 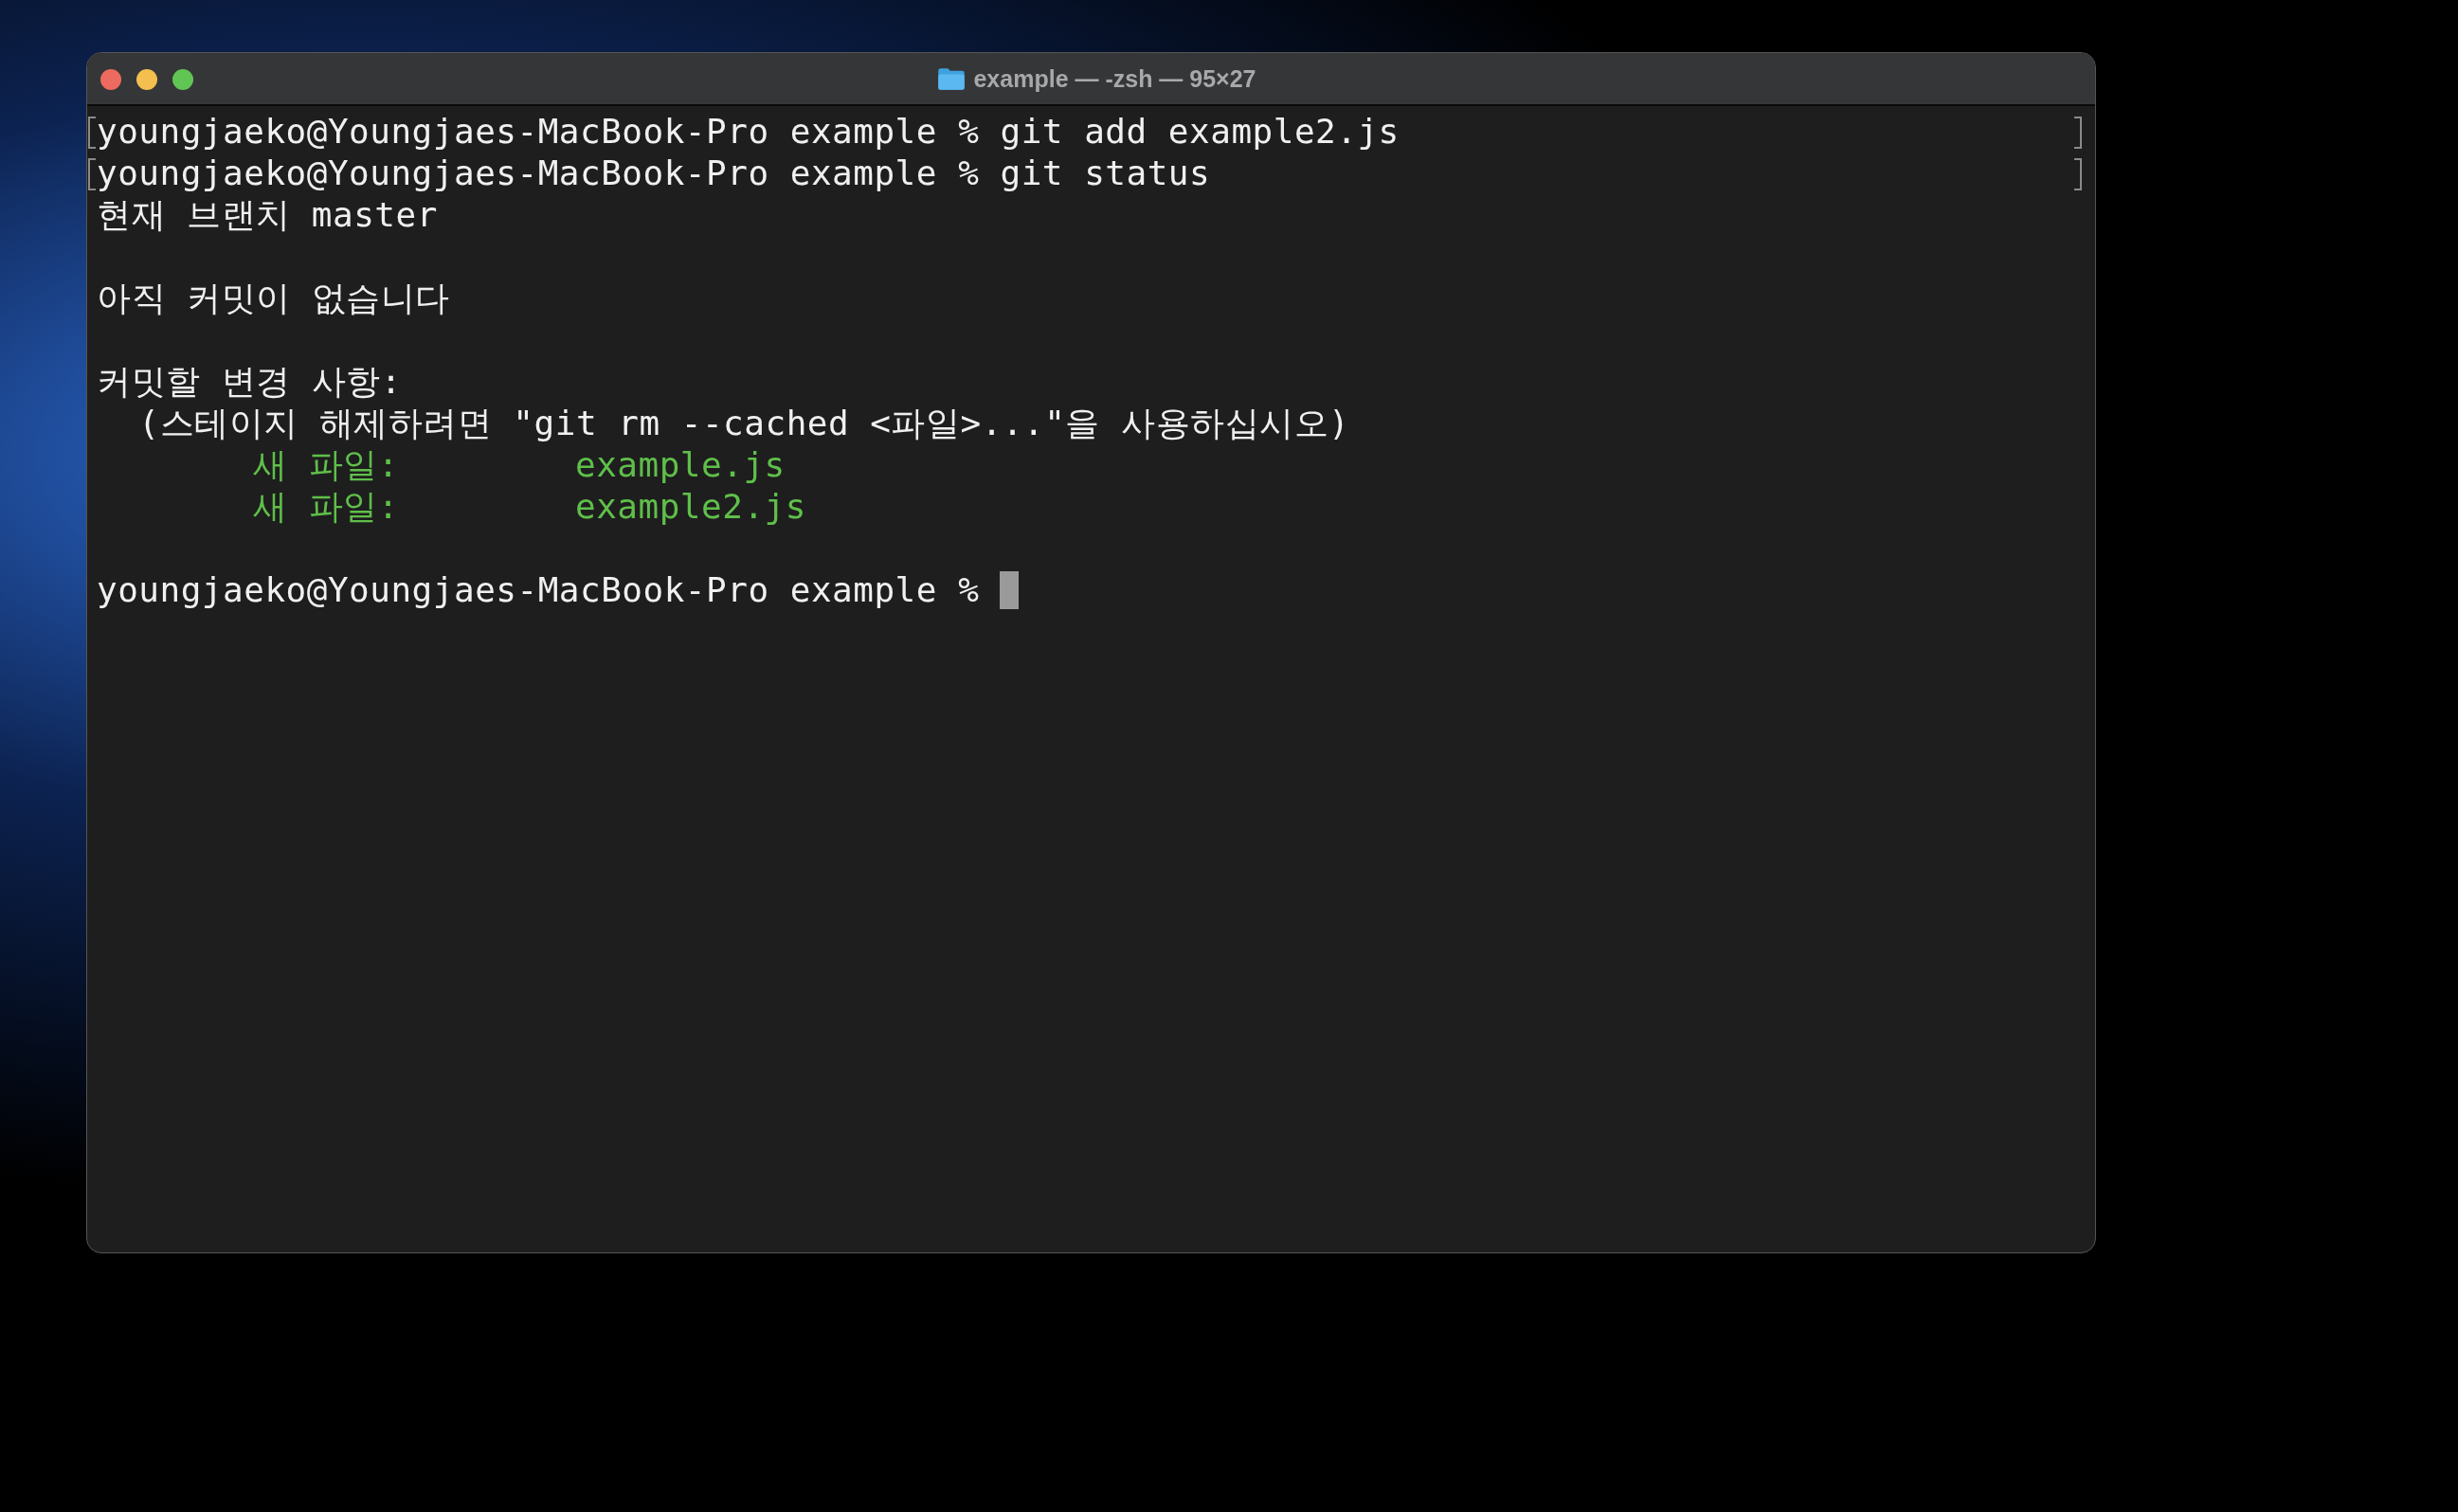 I want to click on command-line: youngjaeko@Youngjaes-MacBook-Pro example % git status, so click(x=654, y=173).